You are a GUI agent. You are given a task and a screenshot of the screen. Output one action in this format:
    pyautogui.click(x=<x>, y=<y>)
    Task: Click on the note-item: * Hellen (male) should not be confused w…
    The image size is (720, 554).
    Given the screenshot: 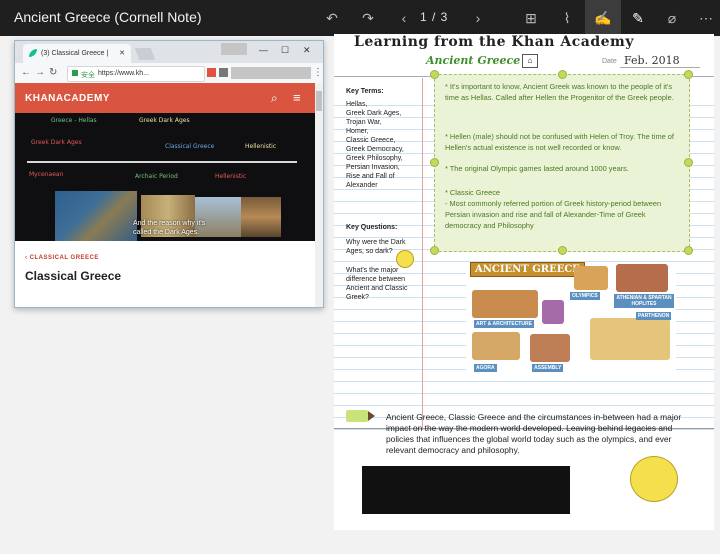 What is the action you would take?
    pyautogui.click(x=559, y=142)
    